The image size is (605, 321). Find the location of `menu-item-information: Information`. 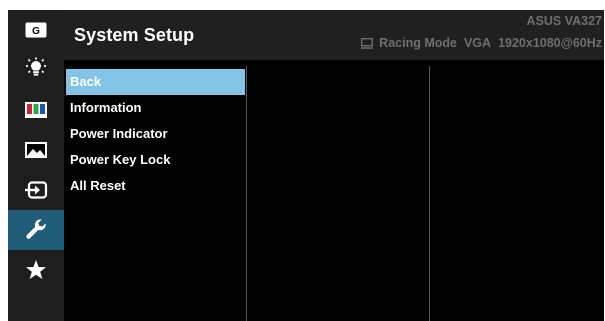

menu-item-information: Information is located at coordinates (155, 108).